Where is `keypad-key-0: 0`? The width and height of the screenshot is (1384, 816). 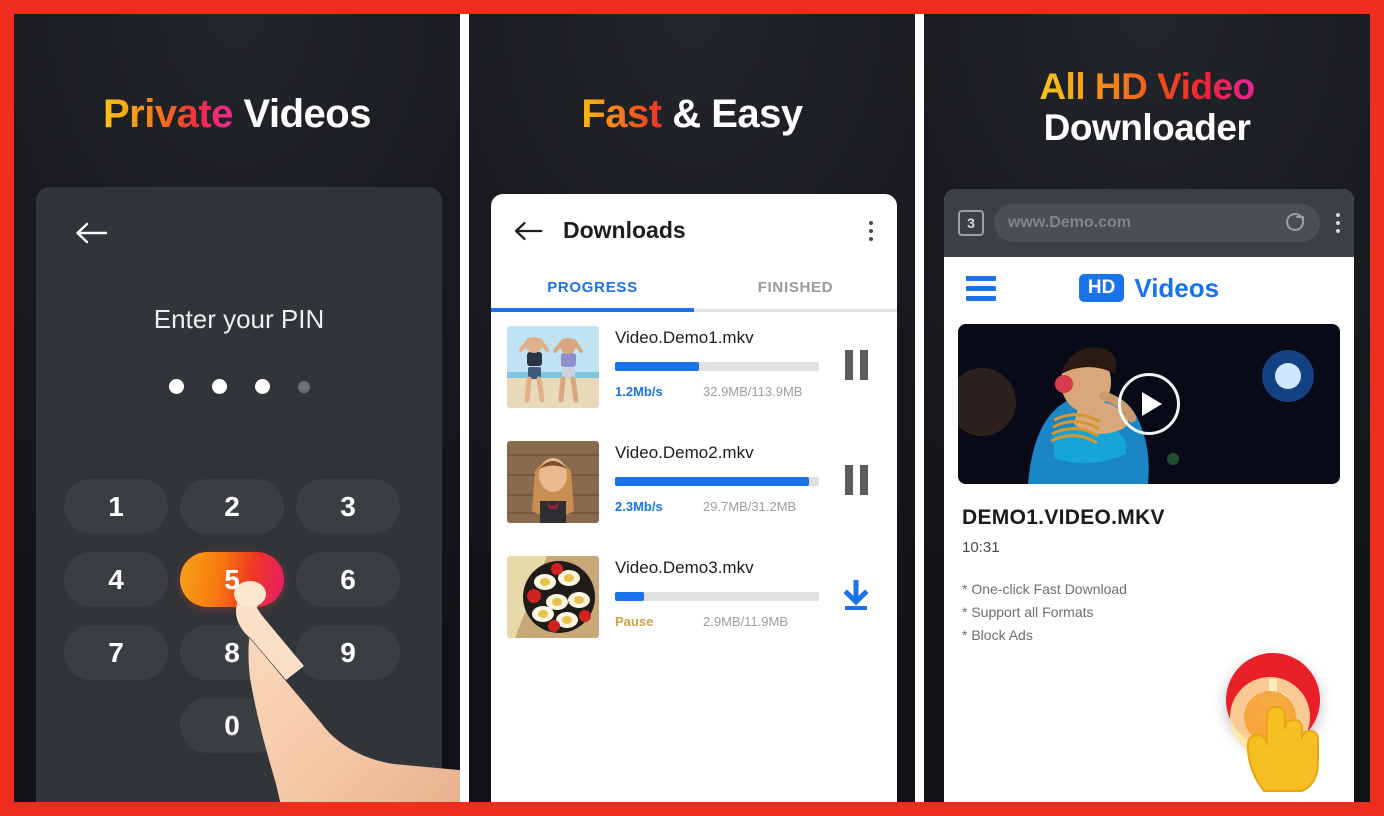 keypad-key-0: 0 is located at coordinates (232, 725).